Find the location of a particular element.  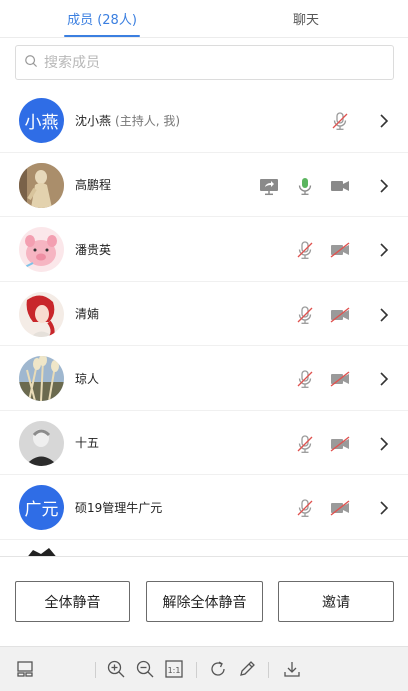

member-name: 高鹏程 is located at coordinates (93, 185).